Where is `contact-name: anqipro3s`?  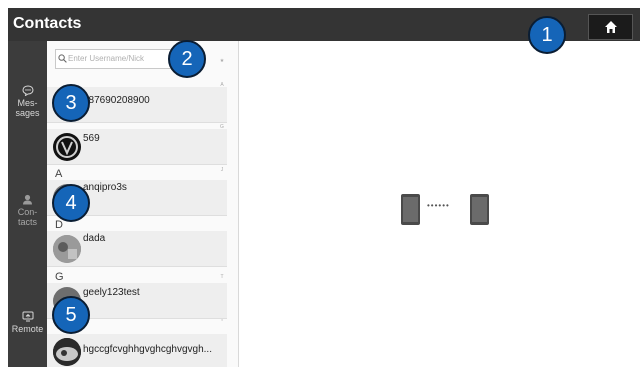
contact-name: anqipro3s is located at coordinates (105, 187).